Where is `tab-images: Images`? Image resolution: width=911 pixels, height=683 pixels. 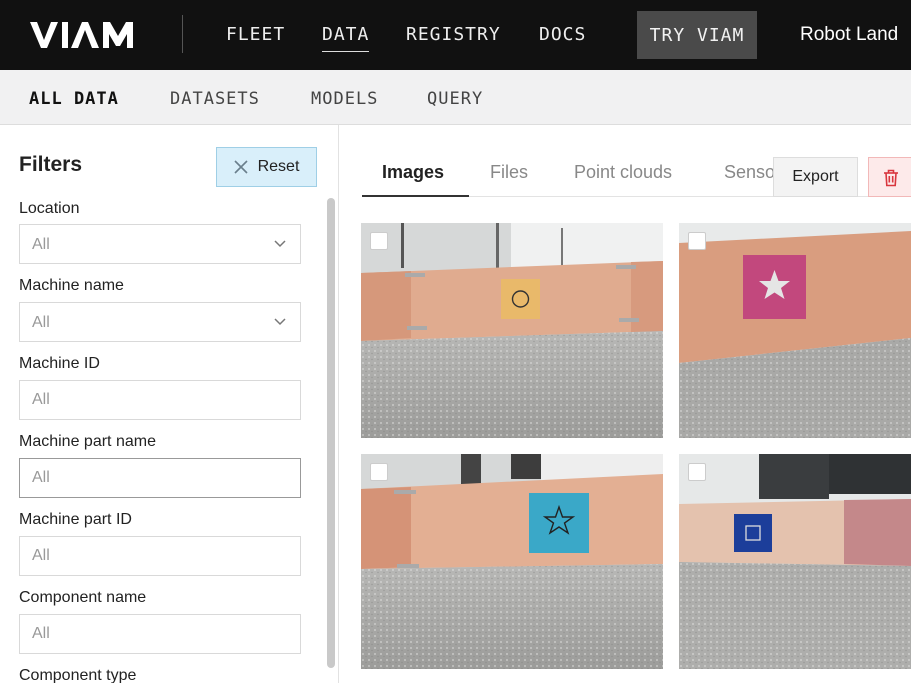 tab-images: Images is located at coordinates (413, 172).